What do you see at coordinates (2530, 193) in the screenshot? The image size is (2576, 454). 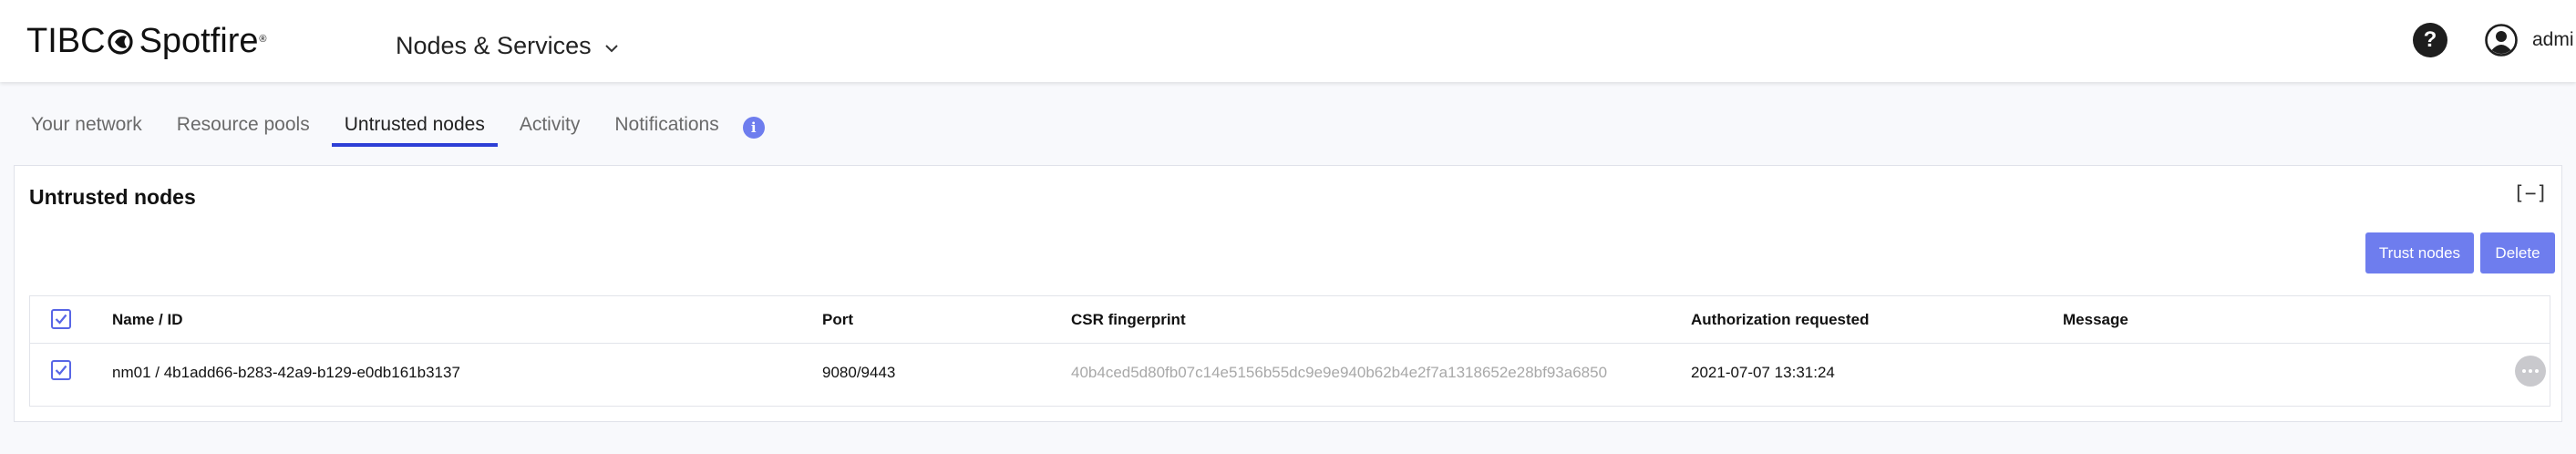 I see `collapse-panel-button: [−]` at bounding box center [2530, 193].